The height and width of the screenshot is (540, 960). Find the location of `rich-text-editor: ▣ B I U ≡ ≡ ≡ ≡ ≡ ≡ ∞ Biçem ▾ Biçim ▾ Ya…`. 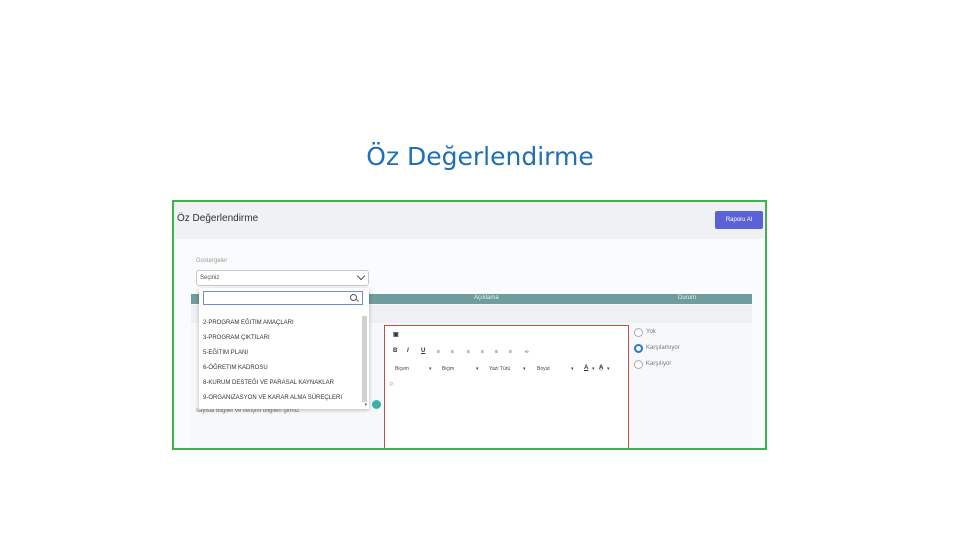

rich-text-editor: ▣ B I U ≡ ≡ ≡ ≡ ≡ ≡ ∞ Biçem ▾ Biçim ▾ Ya… is located at coordinates (506, 386).